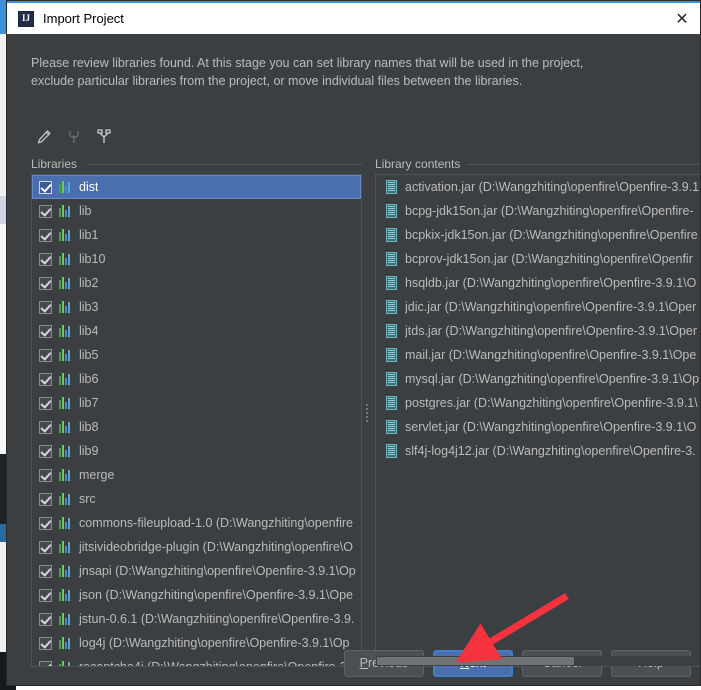  What do you see at coordinates (367, 413) in the screenshot?
I see `panel-splitter-handle` at bounding box center [367, 413].